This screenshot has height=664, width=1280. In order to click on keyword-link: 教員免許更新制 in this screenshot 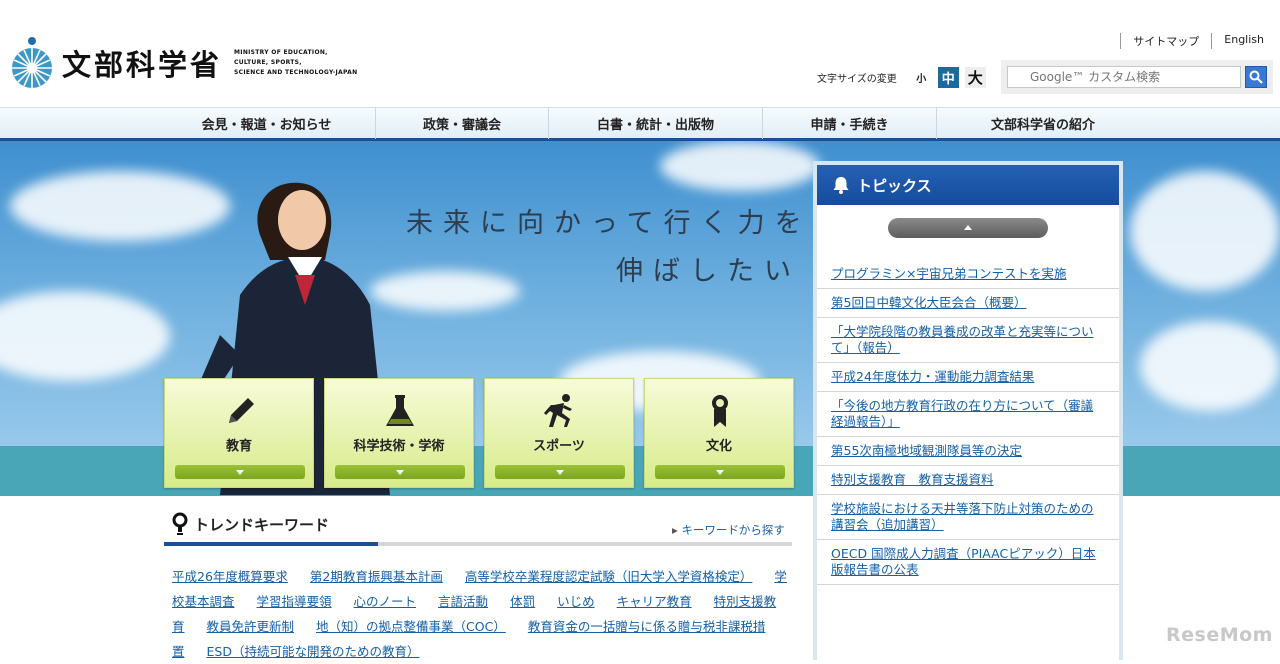, I will do `click(251, 626)`.